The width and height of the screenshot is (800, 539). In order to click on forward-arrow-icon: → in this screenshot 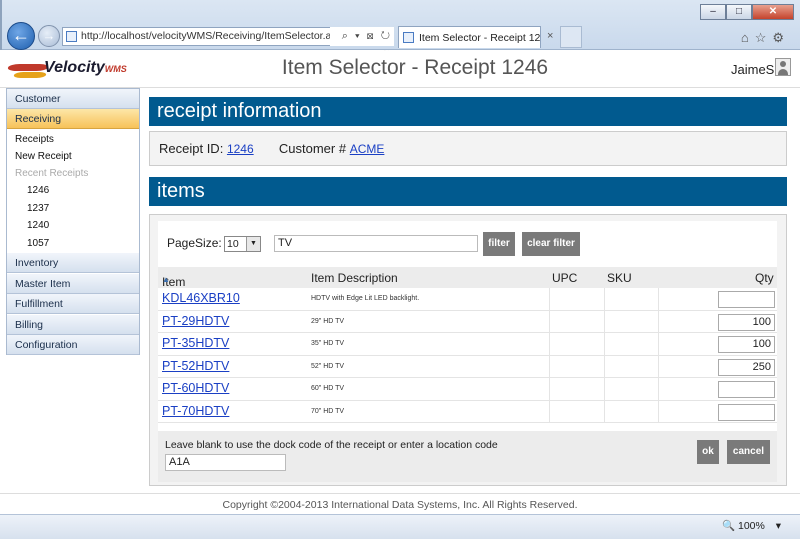, I will do `click(49, 35)`.